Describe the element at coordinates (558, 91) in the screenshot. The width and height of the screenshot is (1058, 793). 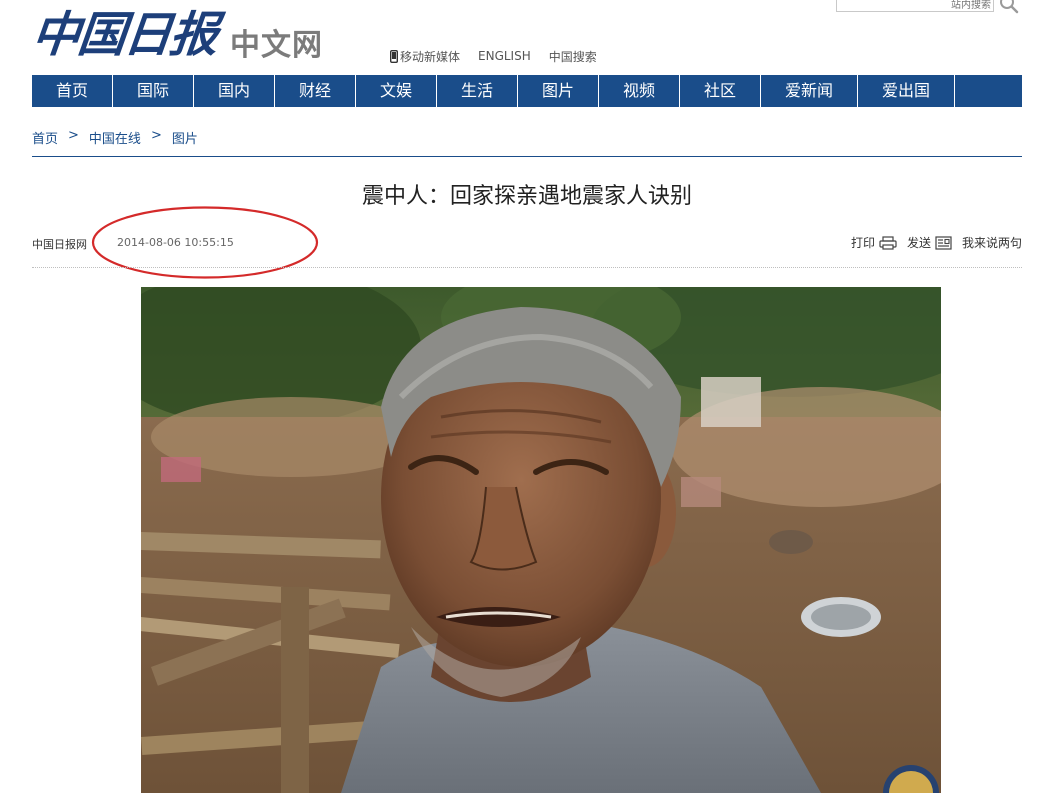
I see `nav-item-photos: 图片` at that location.